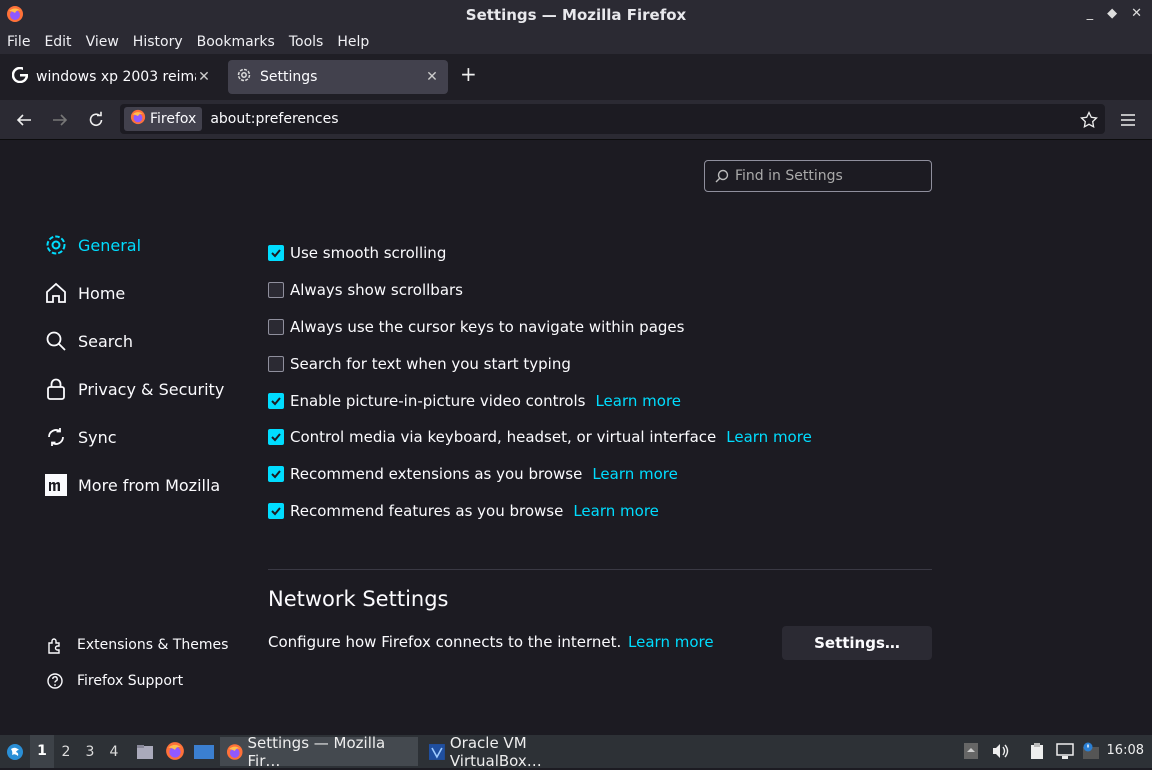  Describe the element at coordinates (116, 77) in the screenshot. I see `tab-label: windows xp 2003 reimag` at that location.